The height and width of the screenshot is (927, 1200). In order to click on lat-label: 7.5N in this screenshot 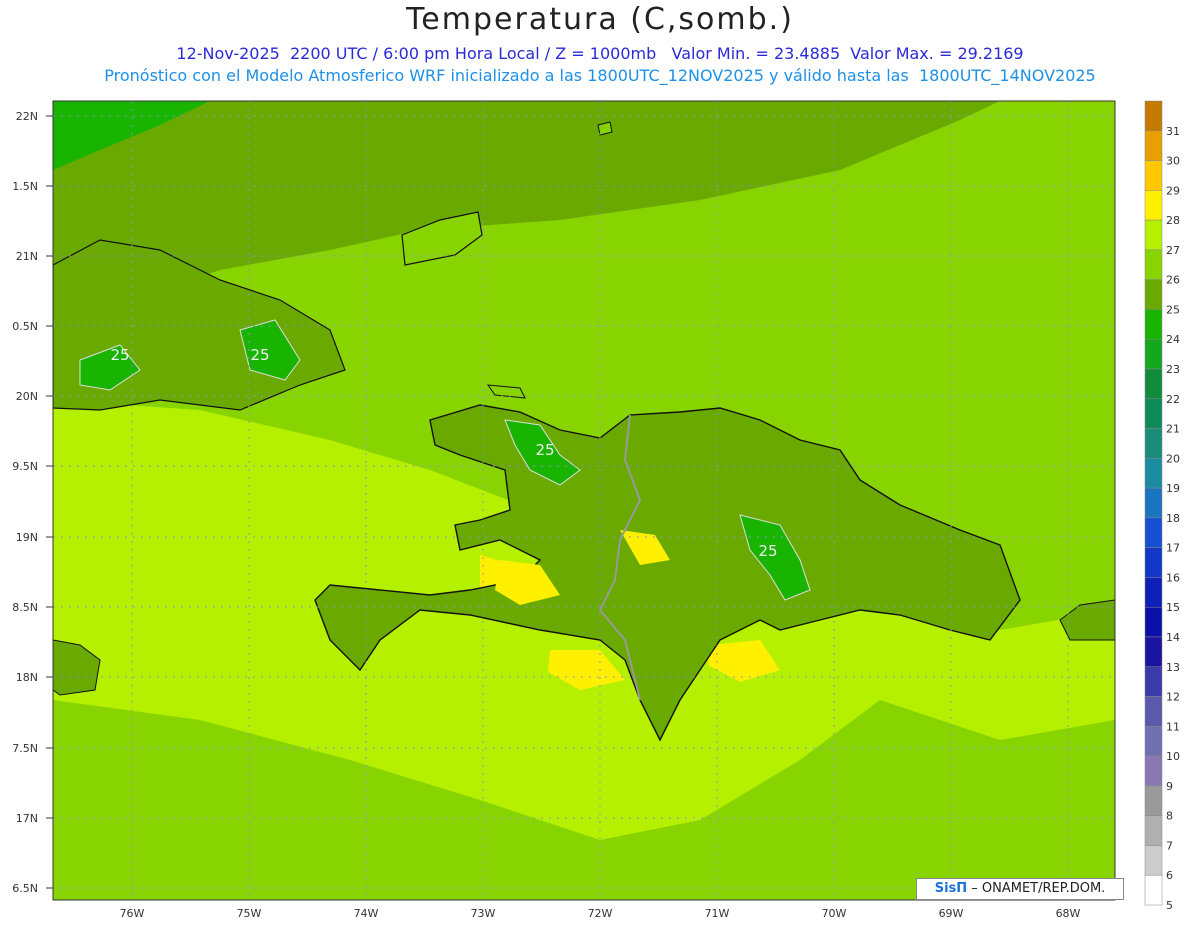, I will do `click(25, 748)`.